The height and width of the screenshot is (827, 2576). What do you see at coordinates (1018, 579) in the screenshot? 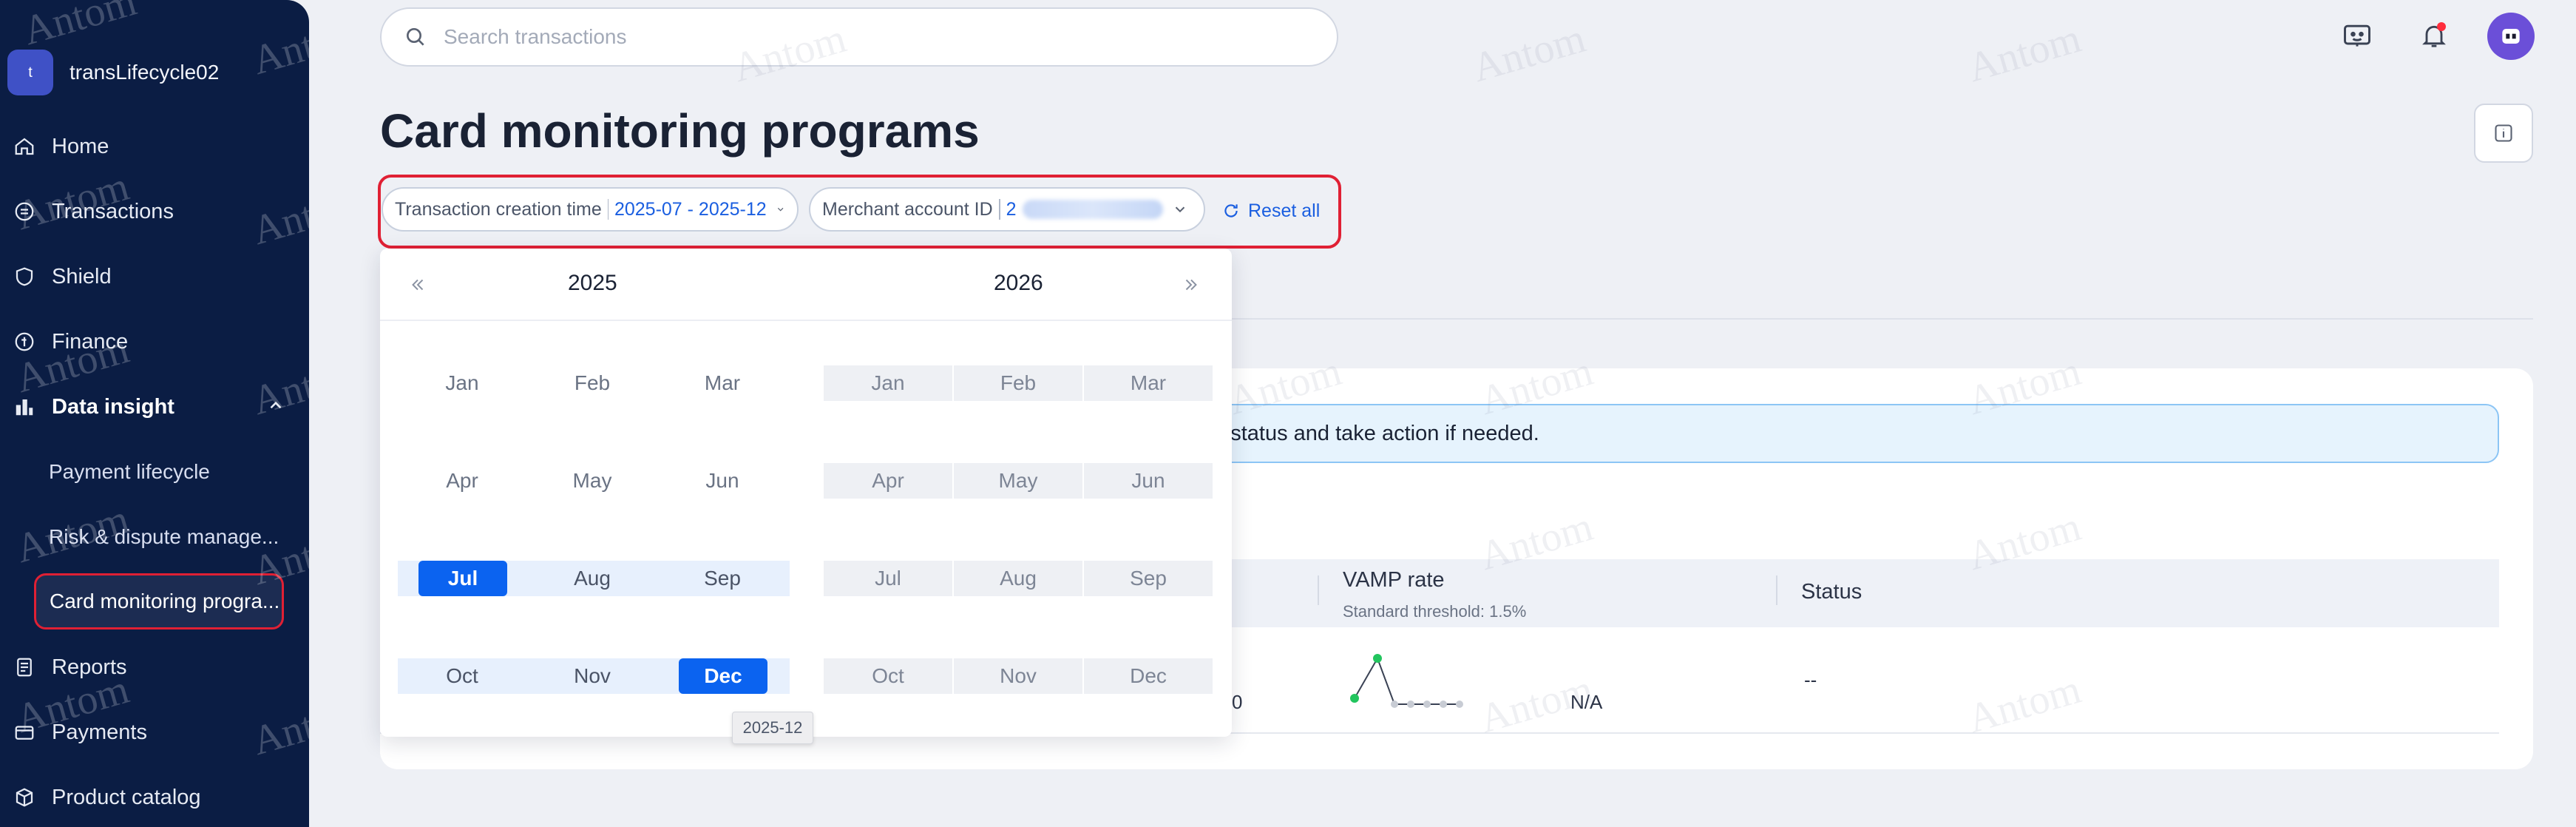
I see `month-2026-aug: Aug` at bounding box center [1018, 579].